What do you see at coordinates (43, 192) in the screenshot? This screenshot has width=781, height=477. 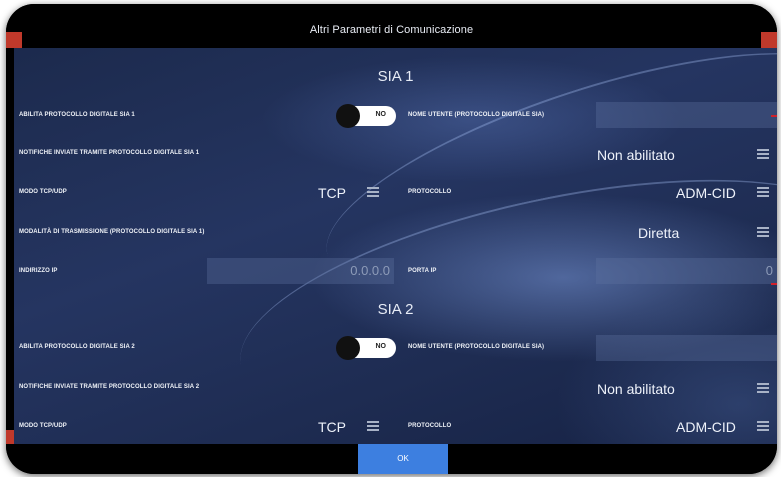 I see `mode-sia1-label: MODO TCP/UDP` at bounding box center [43, 192].